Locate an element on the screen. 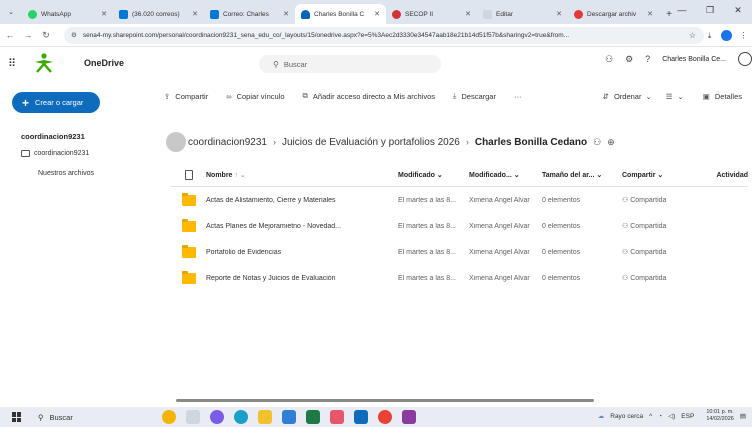  app-launcher-icon: ⠿ is located at coordinates (19, 63).